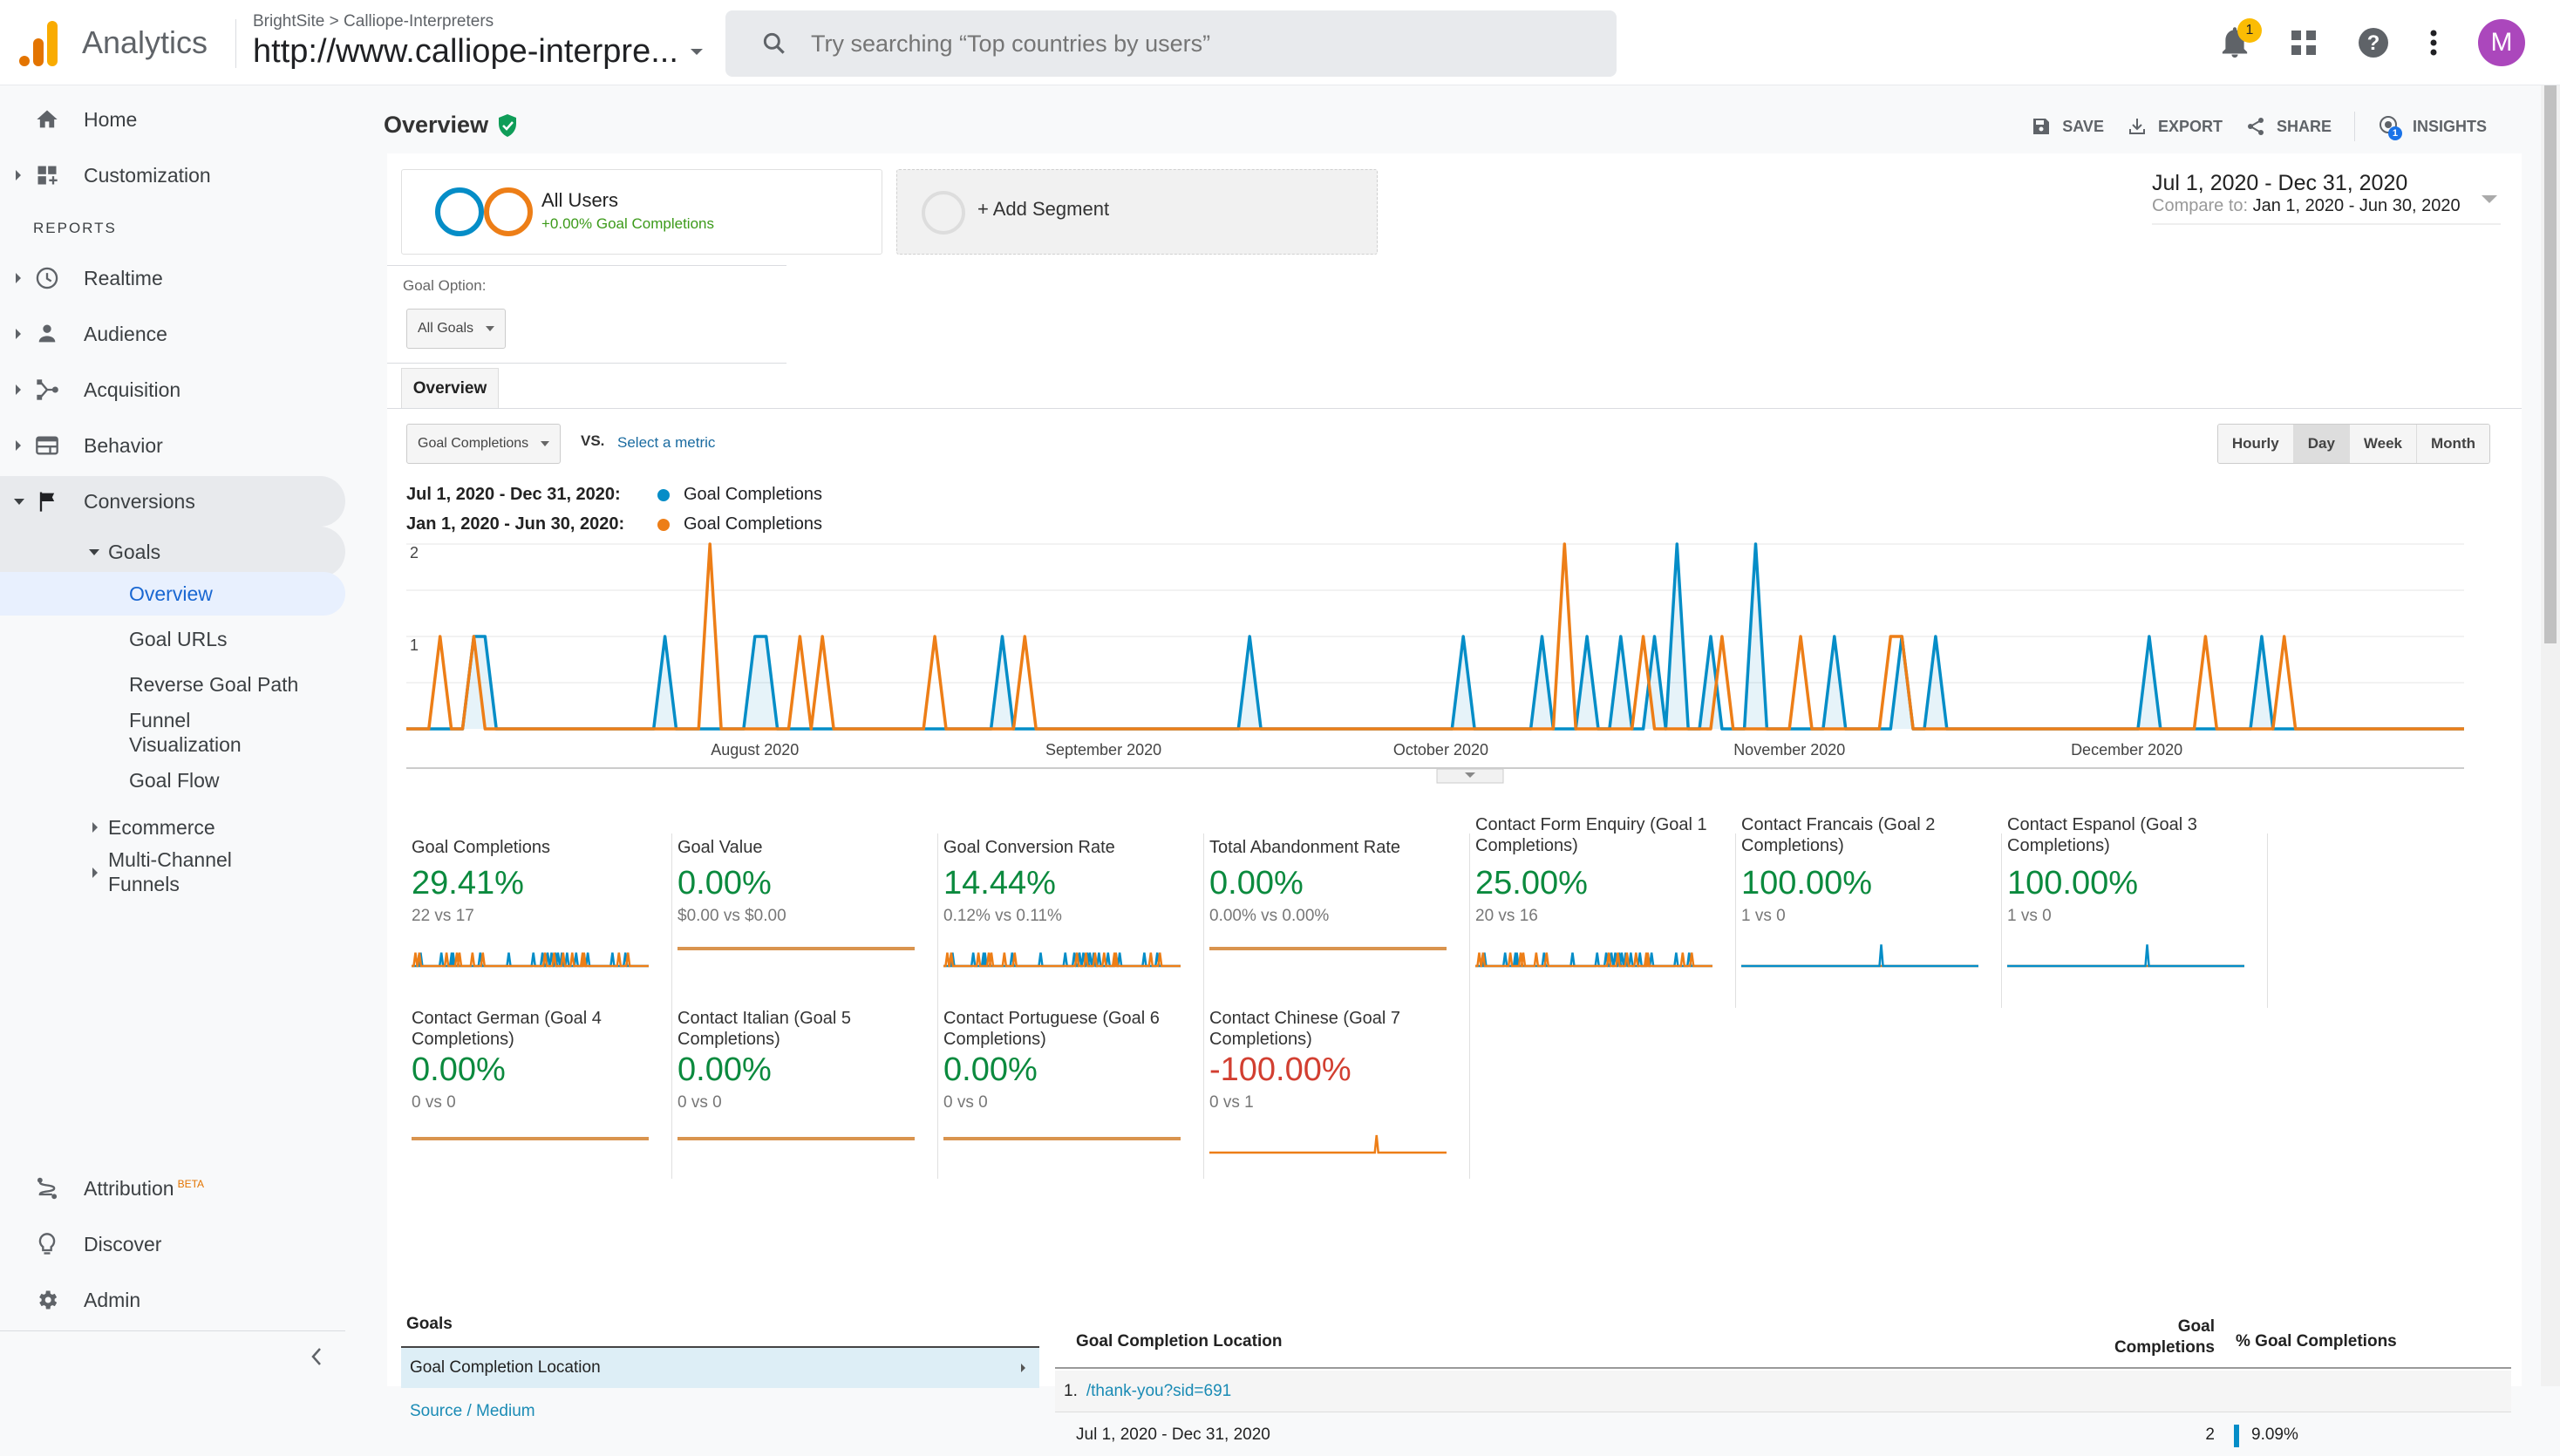 The width and height of the screenshot is (2560, 1456). I want to click on sidebar-item-reverse-goal-path: Reverse Goal Path, so click(173, 684).